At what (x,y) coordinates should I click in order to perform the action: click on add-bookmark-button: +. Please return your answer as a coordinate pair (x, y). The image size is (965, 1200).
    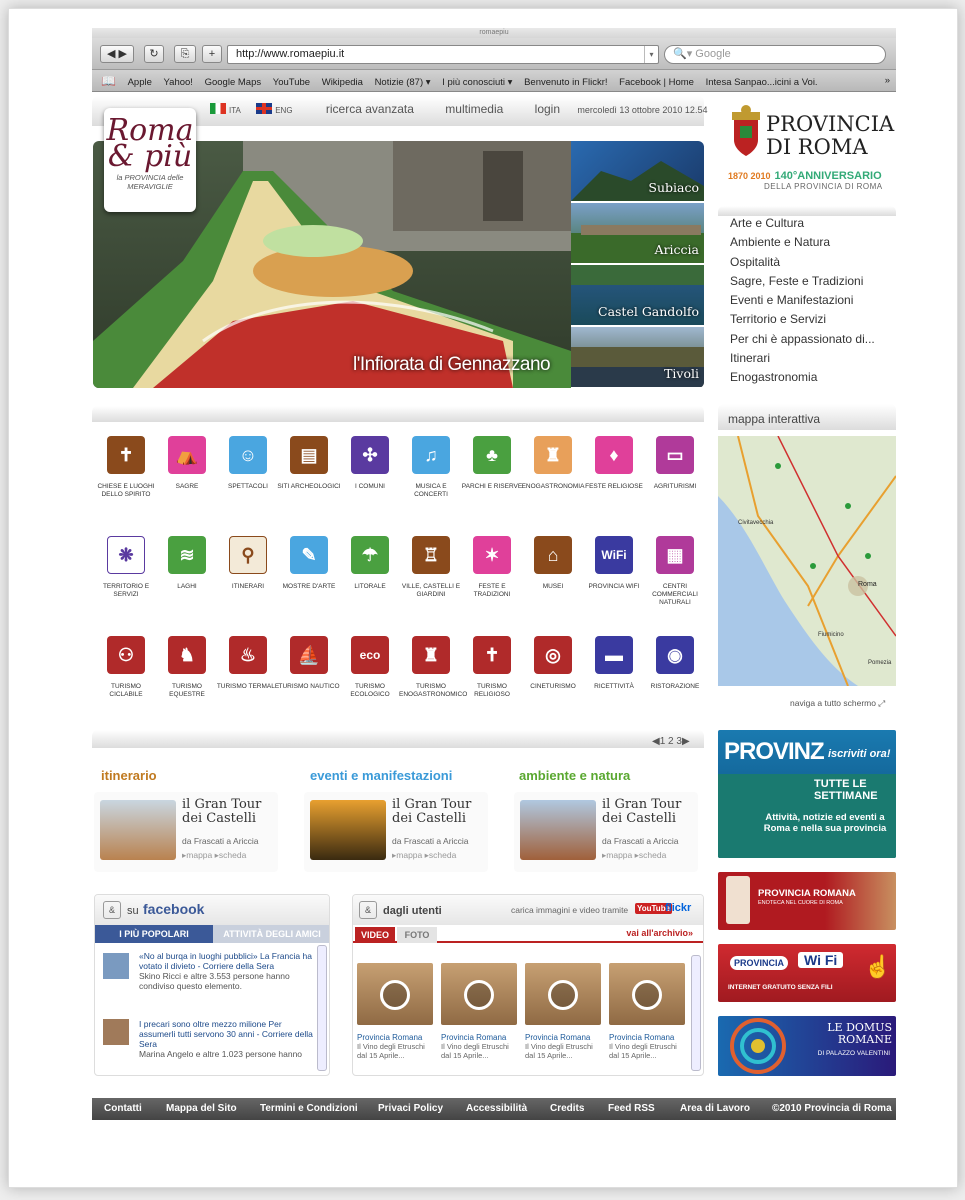
    Looking at the image, I should click on (212, 54).